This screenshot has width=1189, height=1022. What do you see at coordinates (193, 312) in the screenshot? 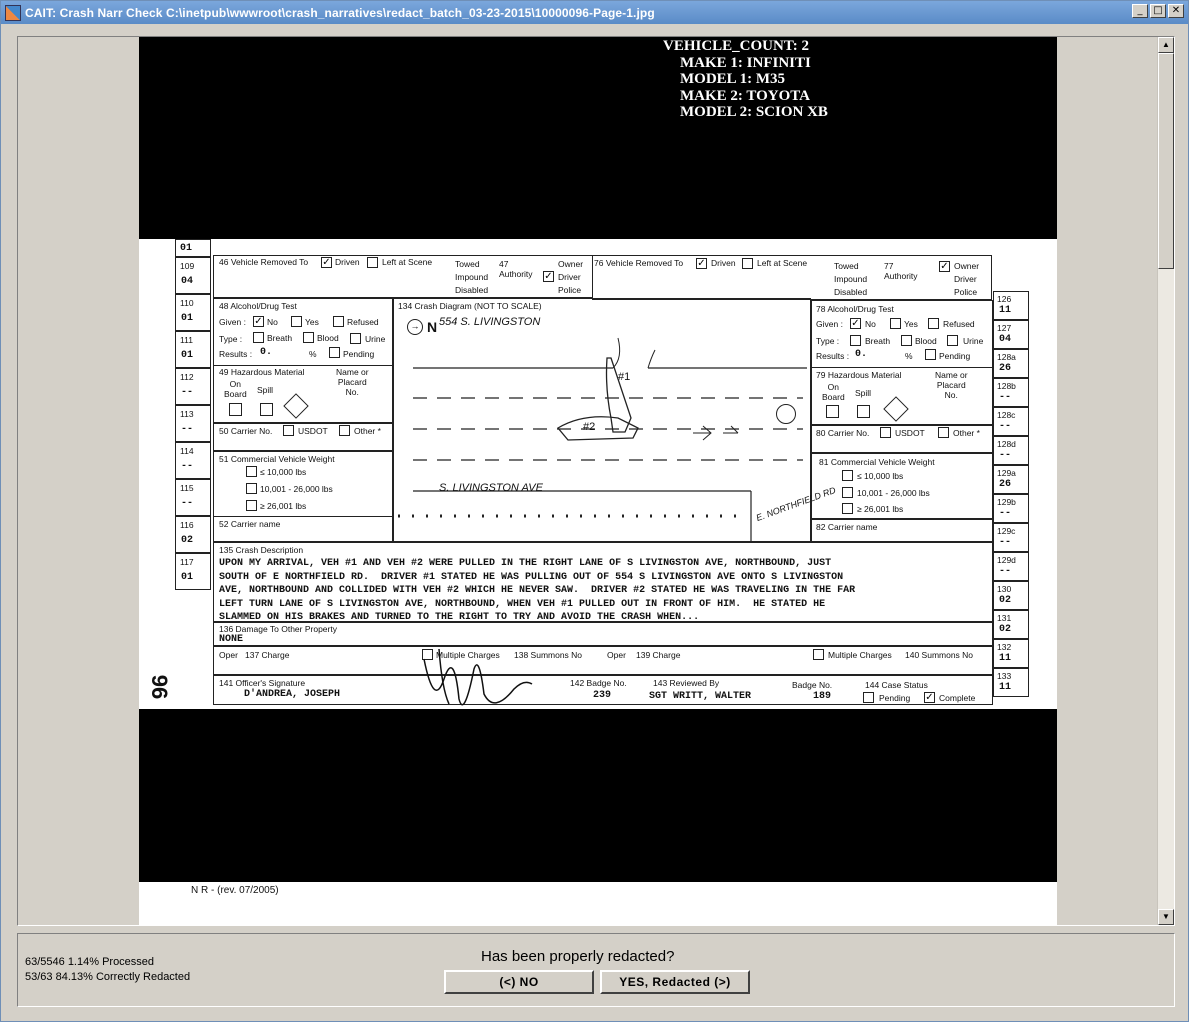
I see `left-code-cell: 110 01` at bounding box center [193, 312].